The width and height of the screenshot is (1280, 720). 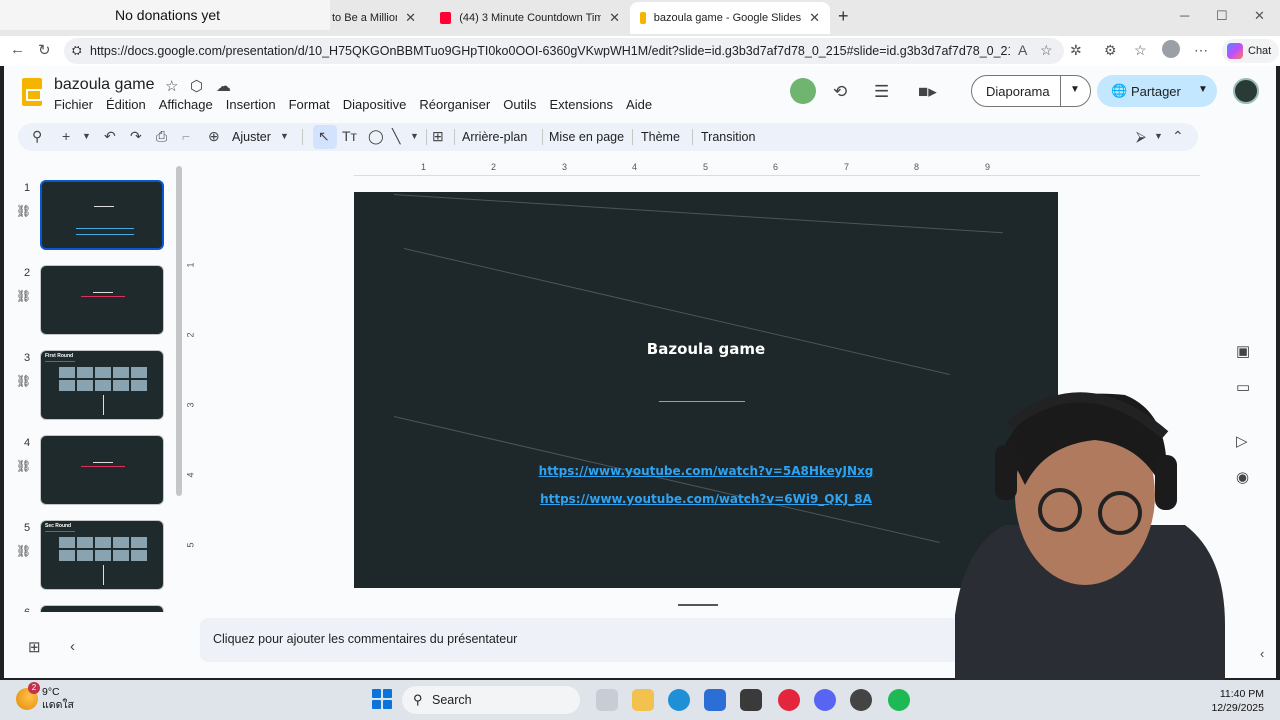 What do you see at coordinates (715, 700) in the screenshot?
I see `store-icon` at bounding box center [715, 700].